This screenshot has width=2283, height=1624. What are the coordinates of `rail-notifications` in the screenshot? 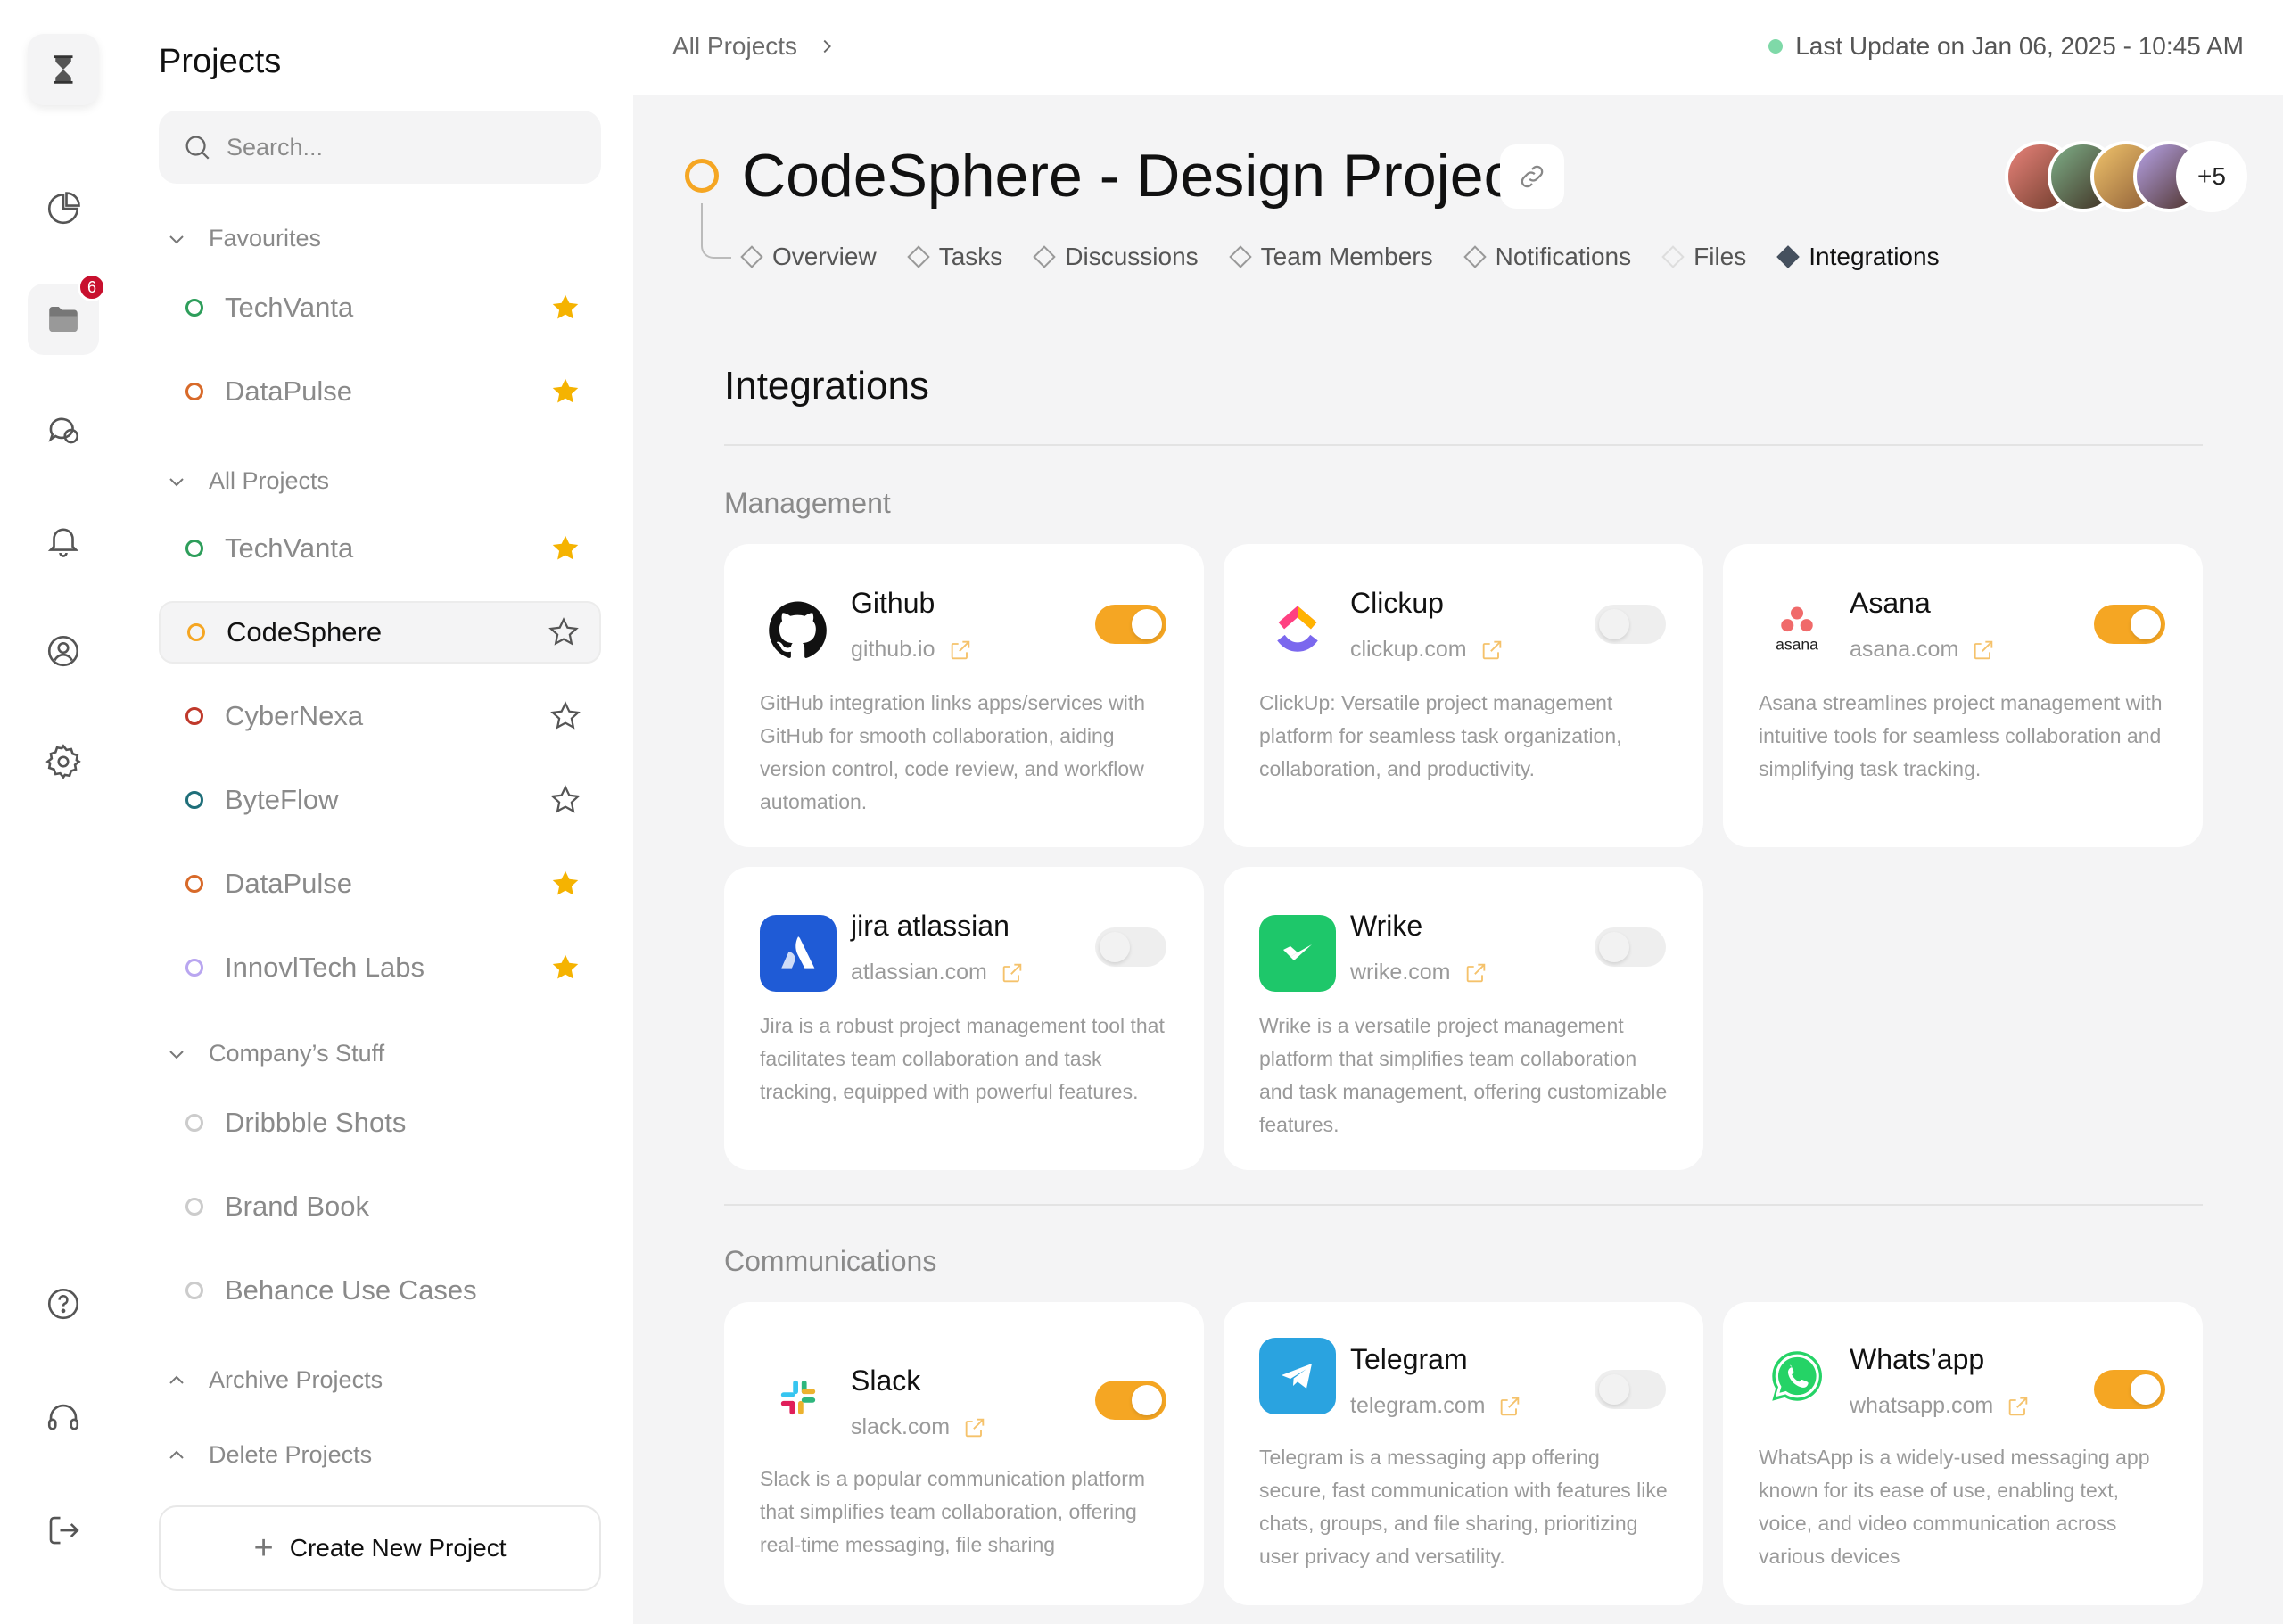 It's located at (63, 540).